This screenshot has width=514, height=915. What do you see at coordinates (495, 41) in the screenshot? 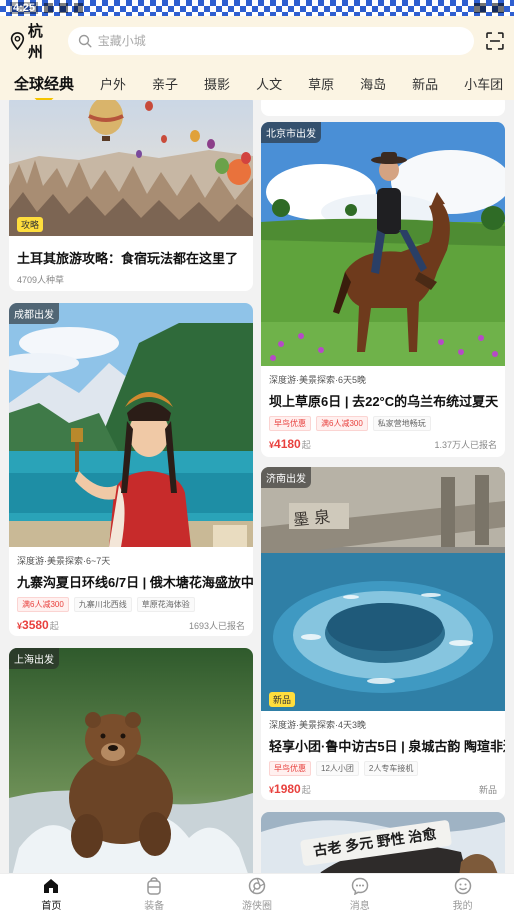
I see `scan-icon` at bounding box center [495, 41].